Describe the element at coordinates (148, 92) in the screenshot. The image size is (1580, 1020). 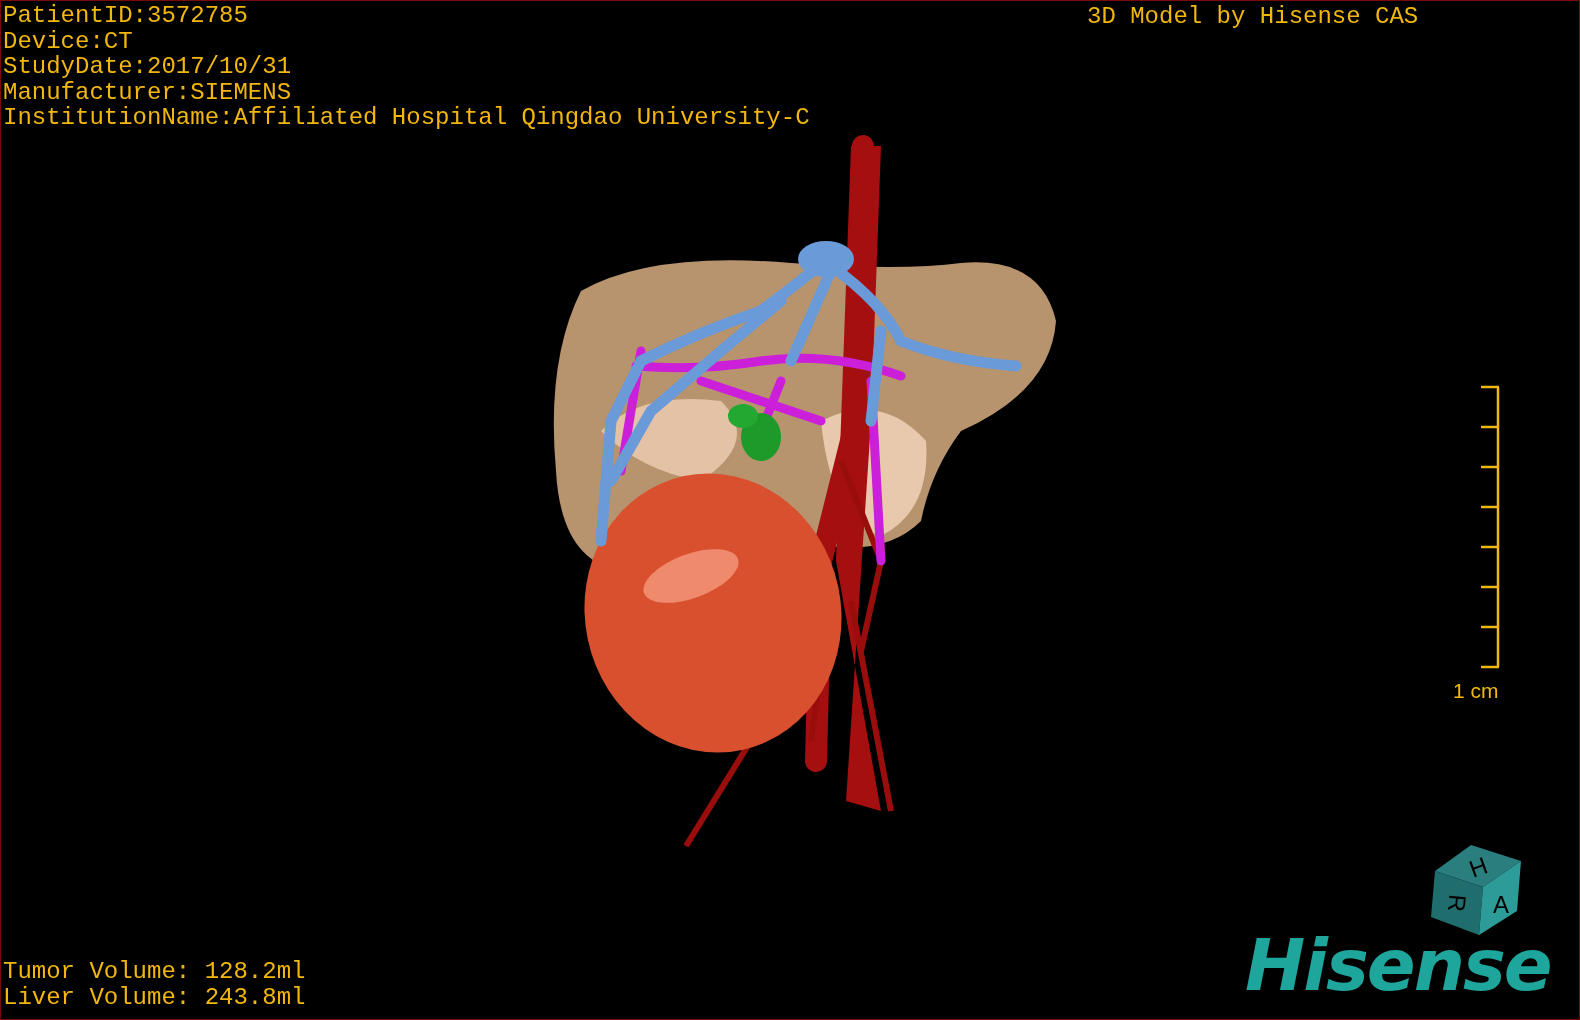
I see `info-text: Manufacturer:SIEMENS` at that location.